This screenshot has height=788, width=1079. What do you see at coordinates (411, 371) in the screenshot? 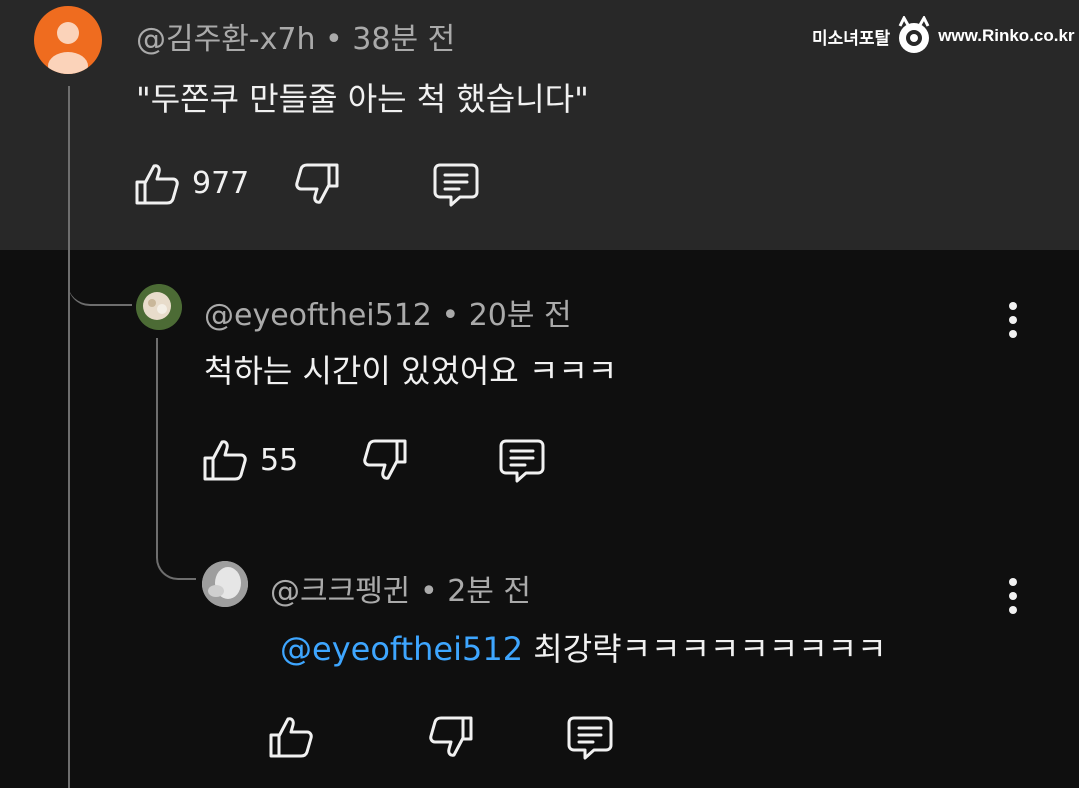
I see `comment-text: 척하는 시간이 있었어요 ㅋㅋㅋ` at bounding box center [411, 371].